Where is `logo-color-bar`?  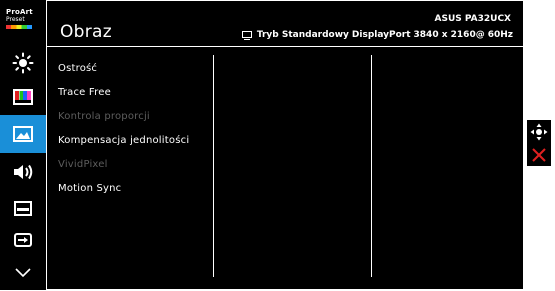
logo-color-bar is located at coordinates (19, 27).